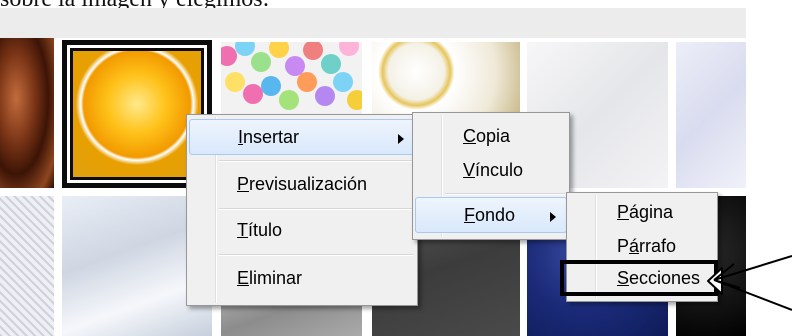 The width and height of the screenshot is (792, 336). I want to click on menu-item-label: Página, so click(645, 212).